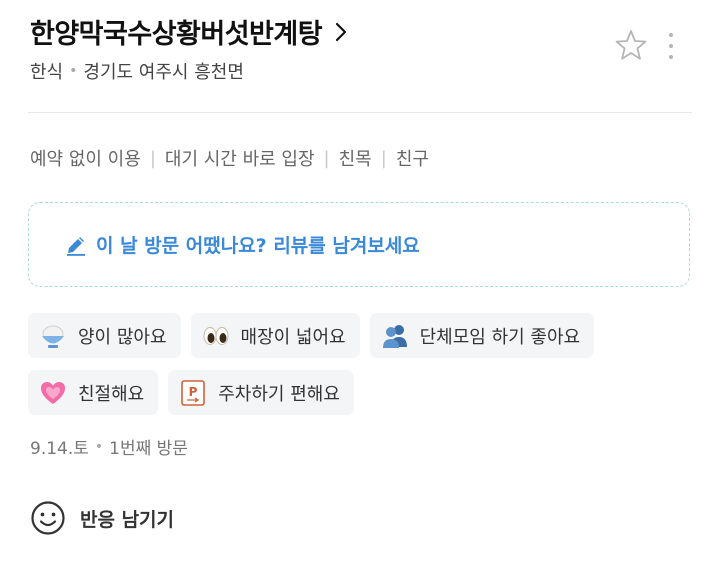  I want to click on rice-bowl-icon, so click(53, 336).